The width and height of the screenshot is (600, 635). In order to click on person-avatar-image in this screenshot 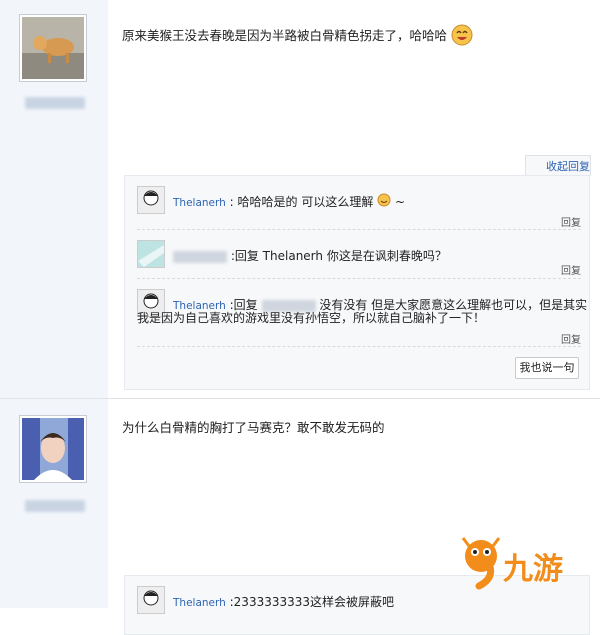, I will do `click(53, 449)`.